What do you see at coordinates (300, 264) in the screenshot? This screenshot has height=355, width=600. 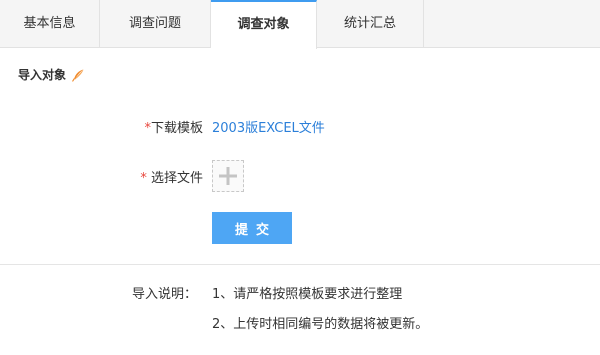 I see `divider` at bounding box center [300, 264].